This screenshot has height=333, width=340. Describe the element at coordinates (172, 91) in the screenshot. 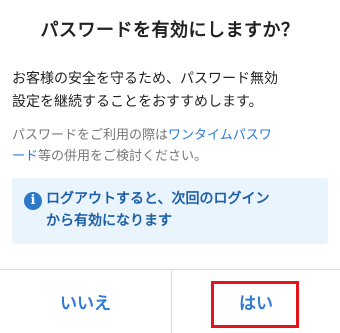

I see `dialog-message: お客様の安全を守るため、パスワード無効 設定を継続することをおすすめします。` at that location.